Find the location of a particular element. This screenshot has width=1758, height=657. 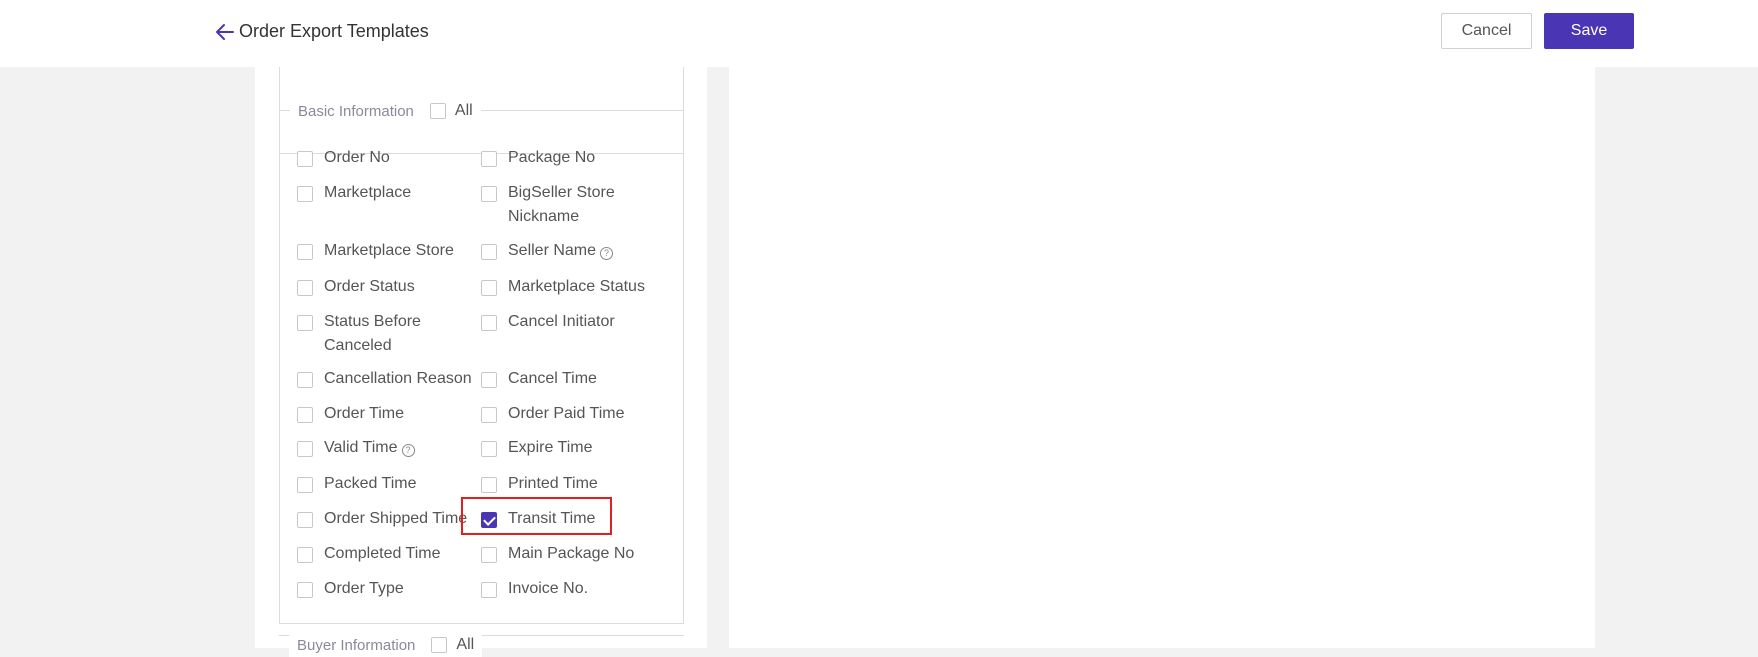

field-option-invoice-no: Invoice No. is located at coordinates (576, 590).